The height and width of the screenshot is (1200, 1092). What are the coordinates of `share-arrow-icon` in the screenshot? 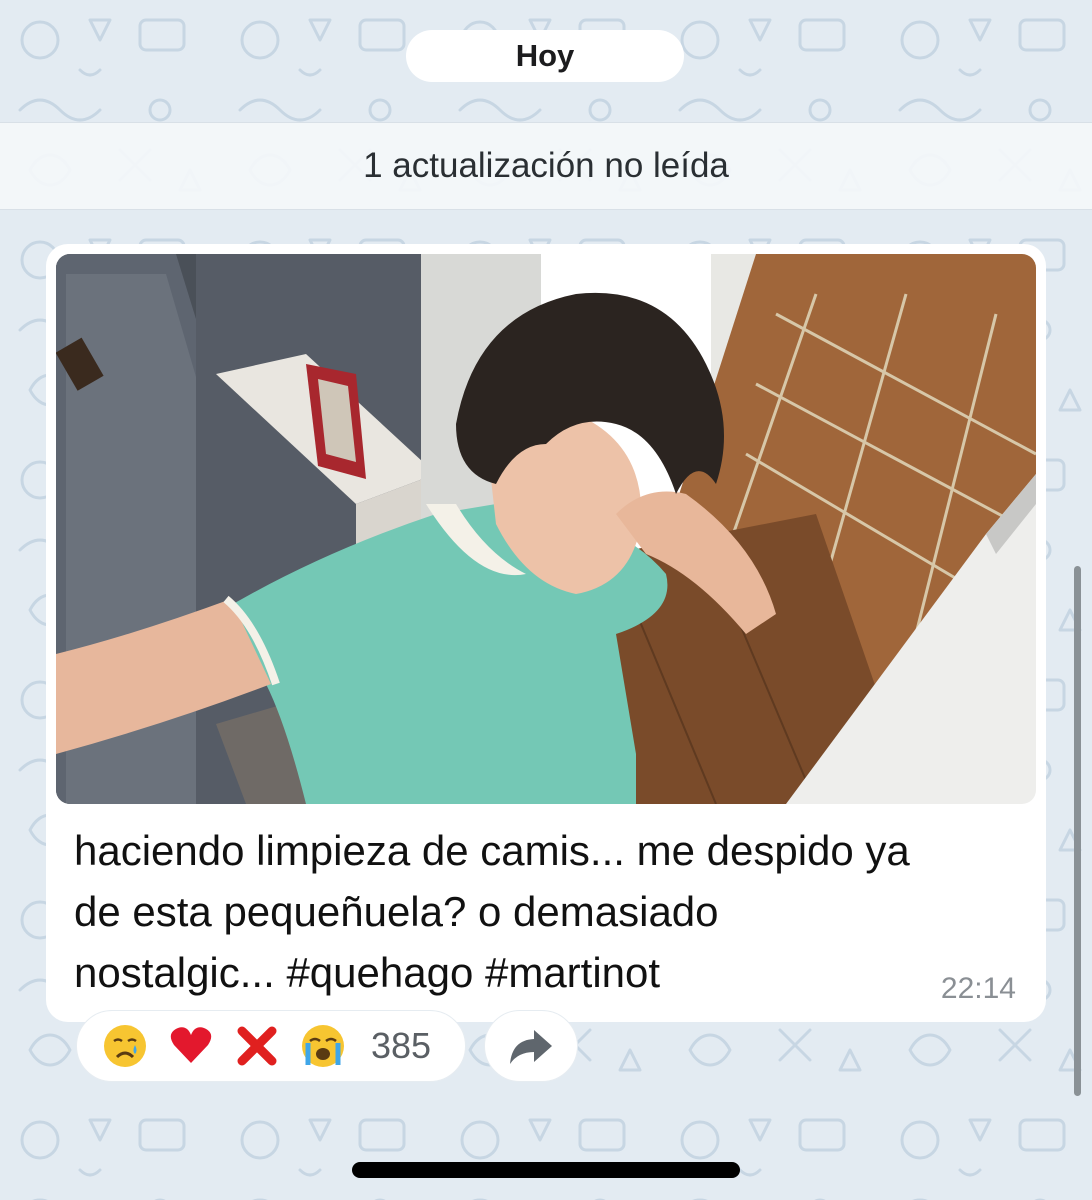 It's located at (531, 1047).